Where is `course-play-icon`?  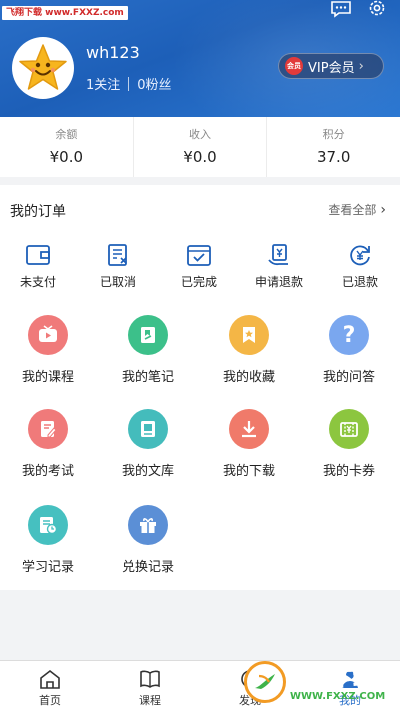 course-play-icon is located at coordinates (48, 335).